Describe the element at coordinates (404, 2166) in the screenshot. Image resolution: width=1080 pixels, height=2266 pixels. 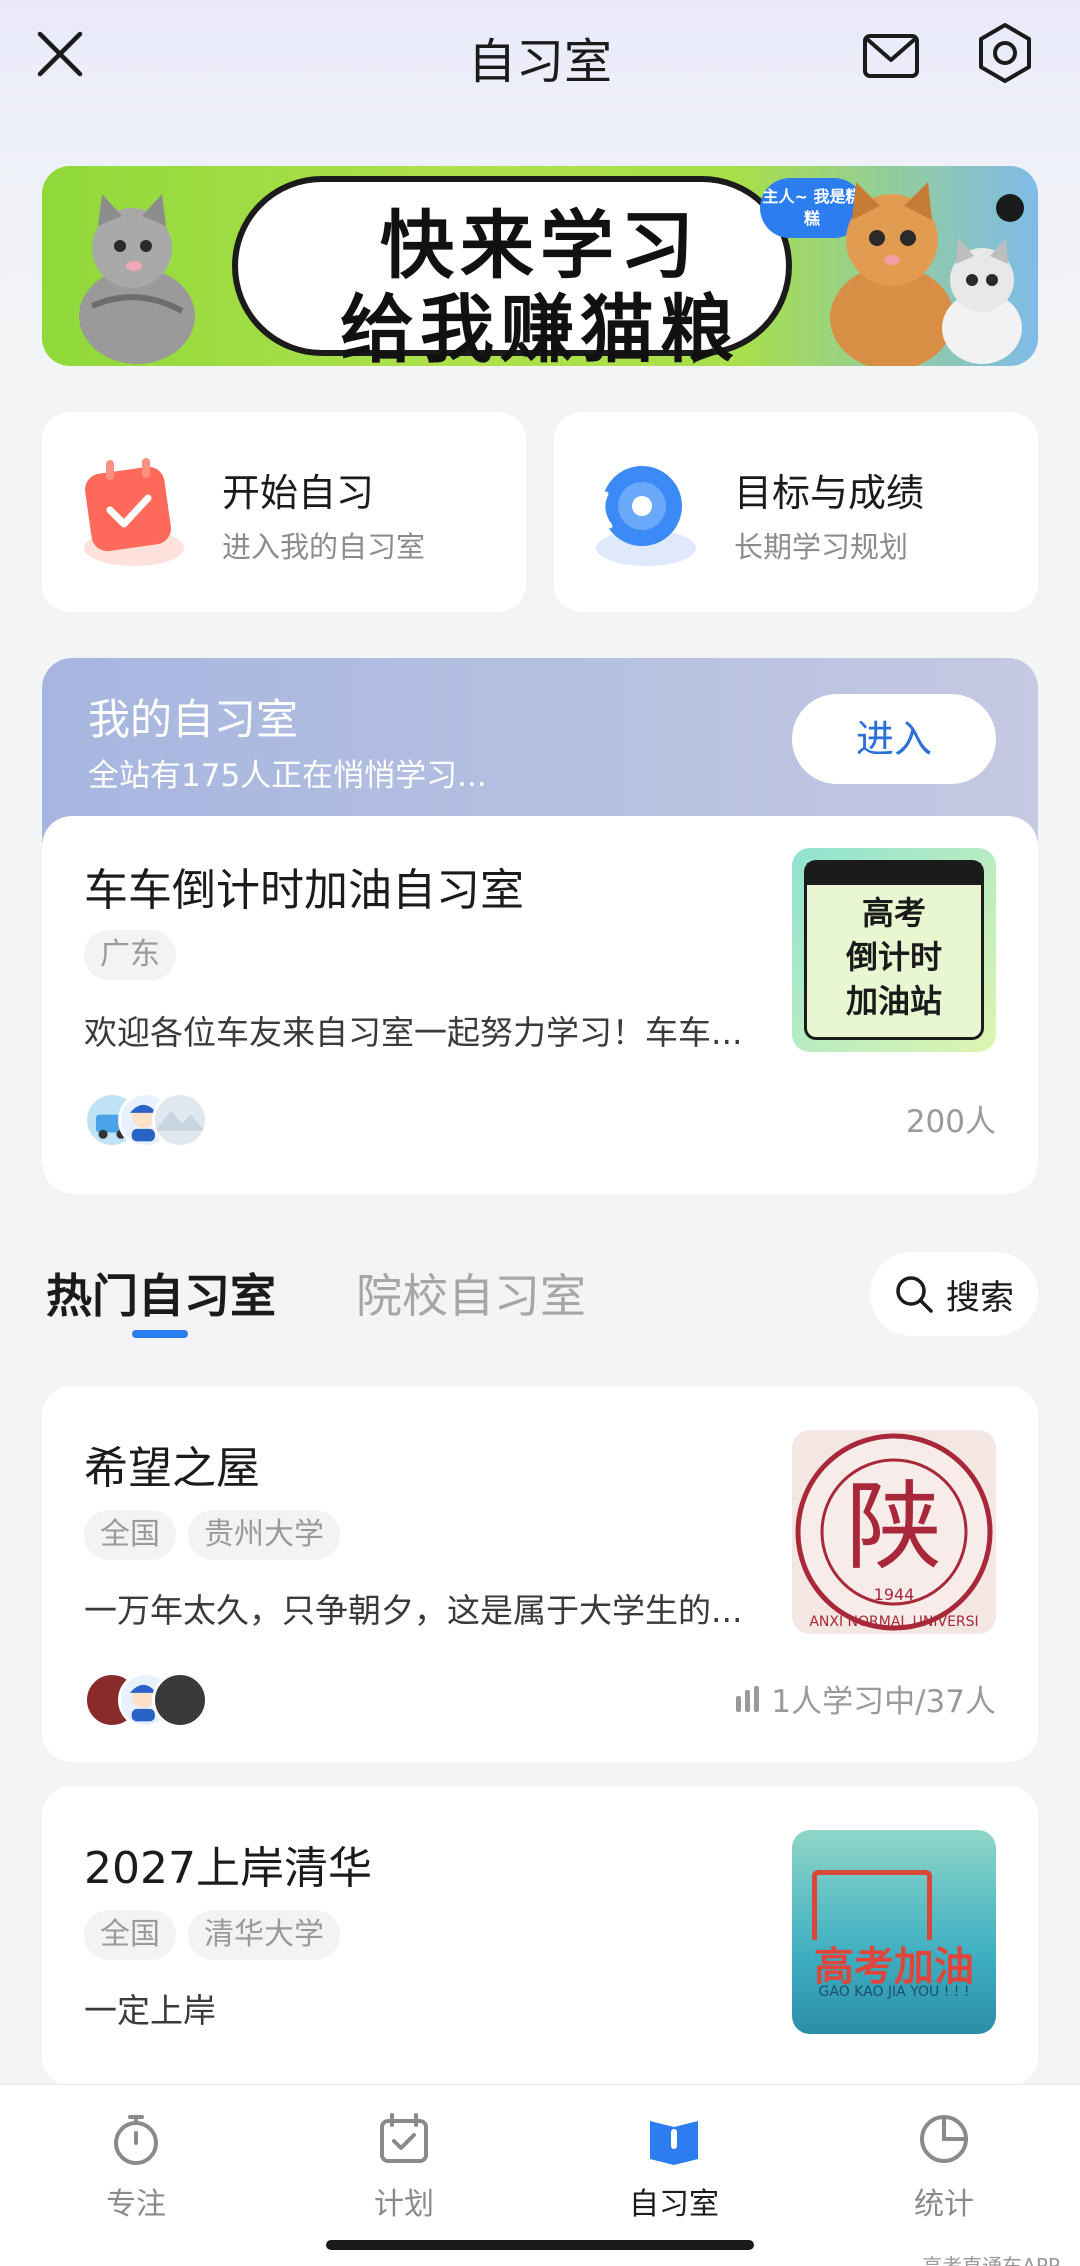
I see `nav-plan: 计划` at that location.